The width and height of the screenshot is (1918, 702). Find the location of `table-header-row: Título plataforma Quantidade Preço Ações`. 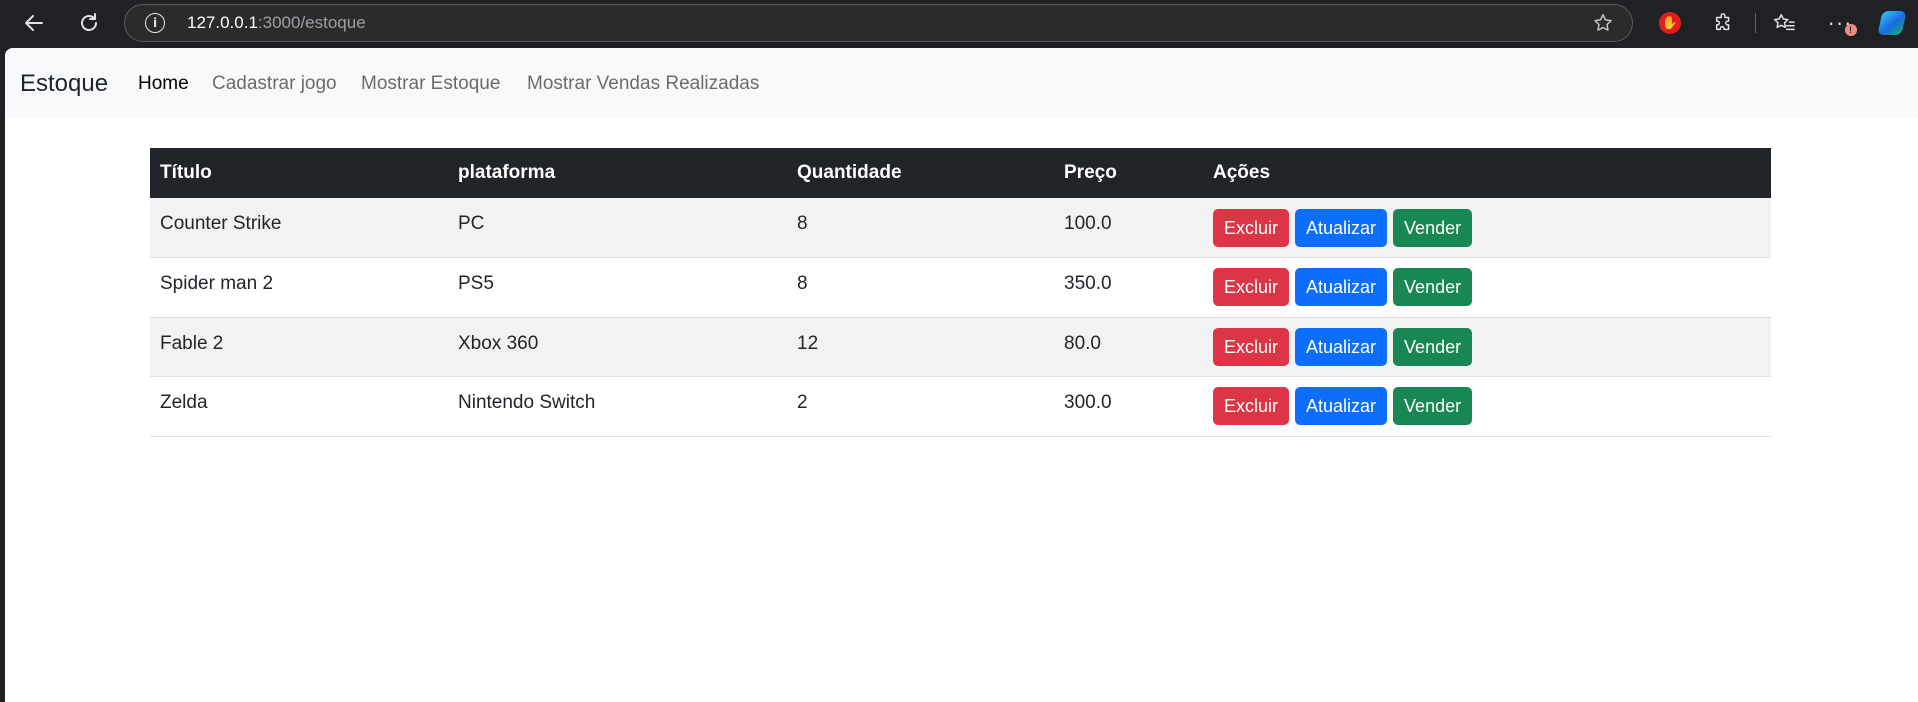

table-header-row: Título plataforma Quantidade Preço Ações is located at coordinates (960, 173).